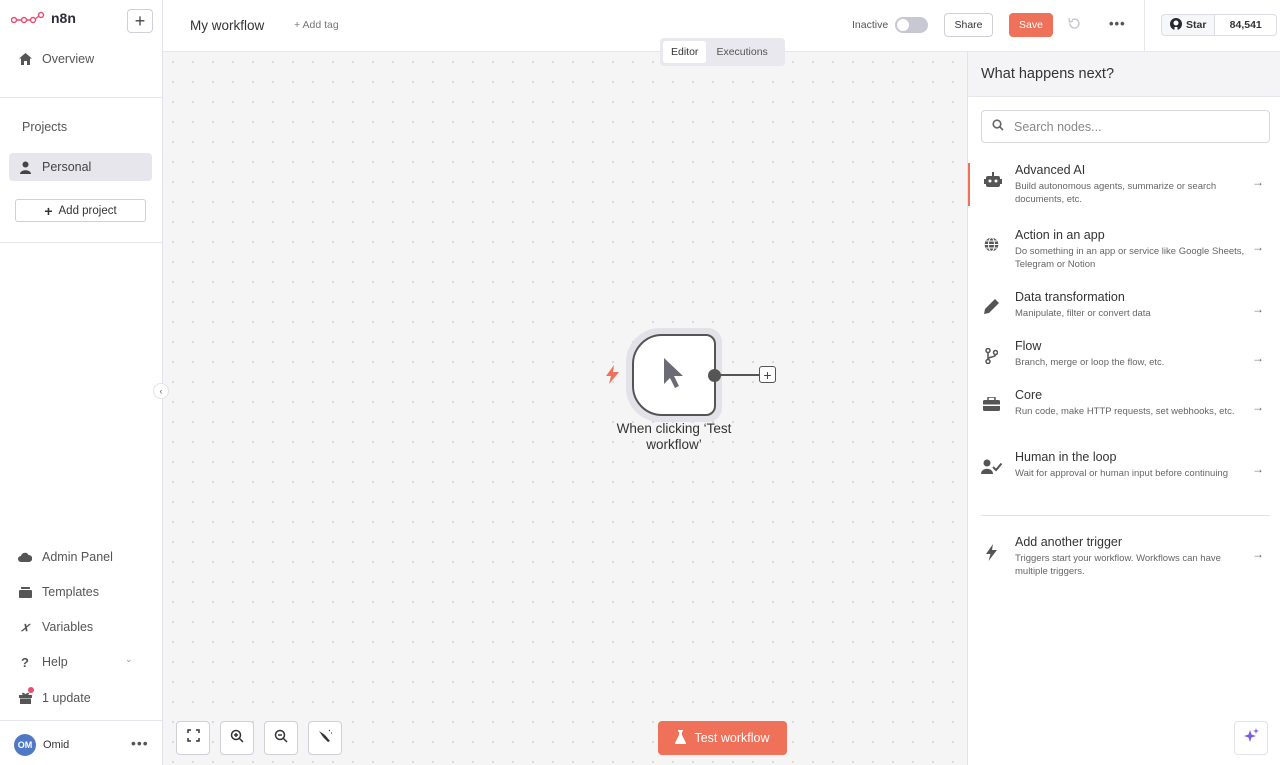  What do you see at coordinates (1090, 362) in the screenshot?
I see `category-description: Branch, merge or loop the flow, etc.` at bounding box center [1090, 362].